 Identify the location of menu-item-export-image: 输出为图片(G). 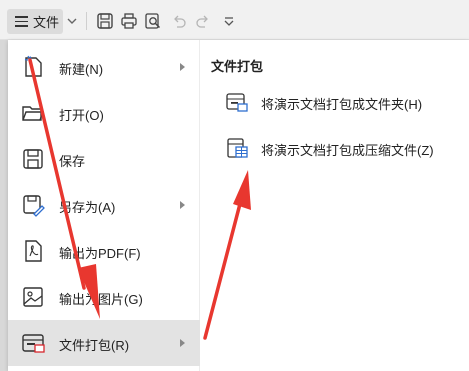
(104, 297).